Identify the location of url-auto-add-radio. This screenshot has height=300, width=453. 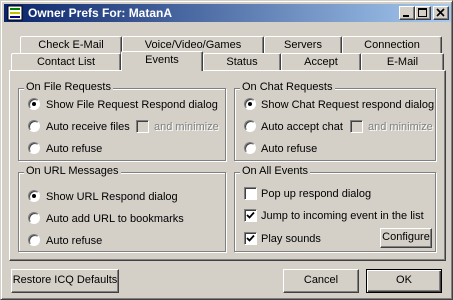
(34, 218).